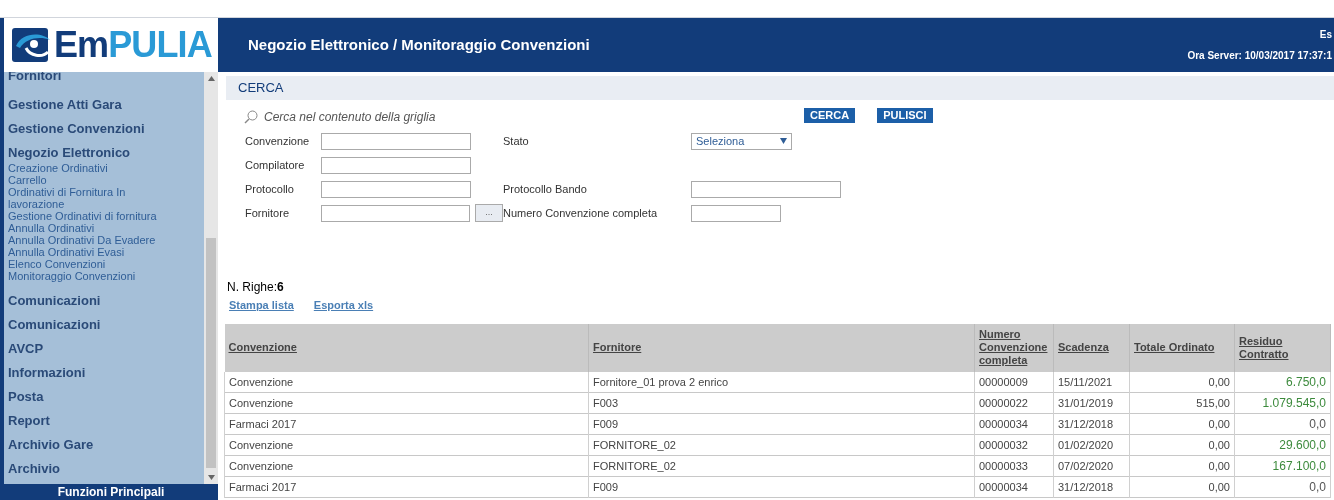 The height and width of the screenshot is (500, 1334). I want to click on menu-item: Ordinativi di Fornitura In lavorazione, so click(106, 198).